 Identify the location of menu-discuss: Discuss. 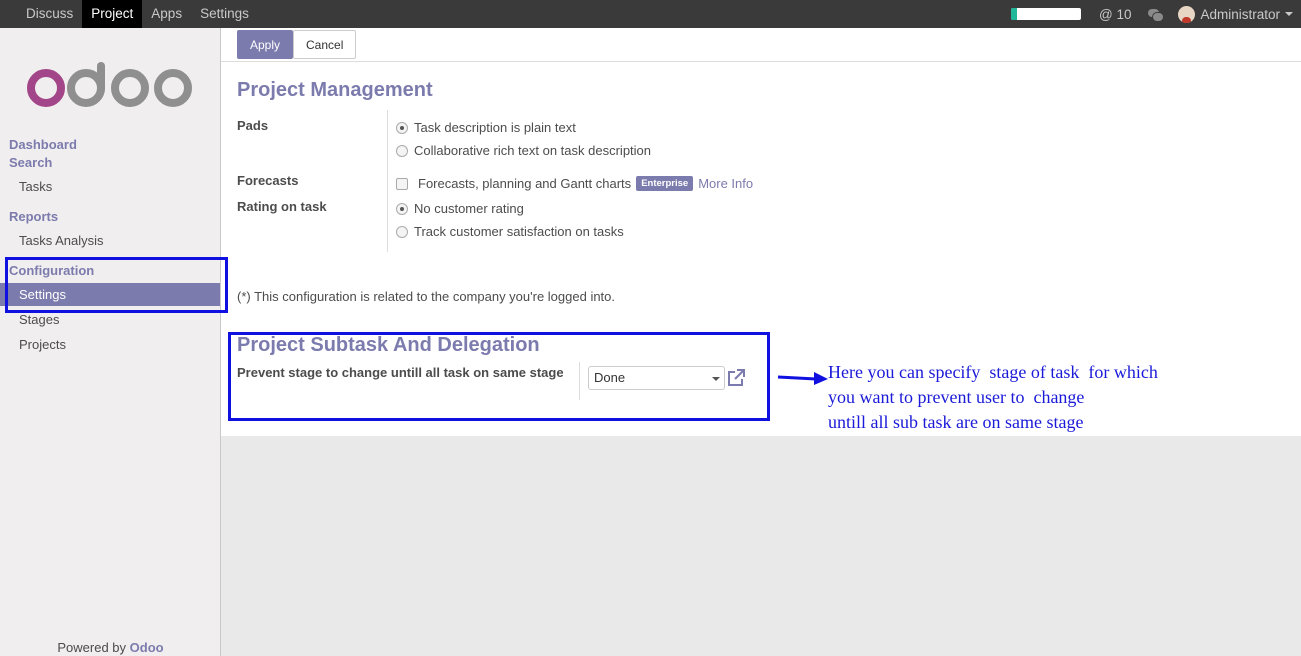
(49, 14).